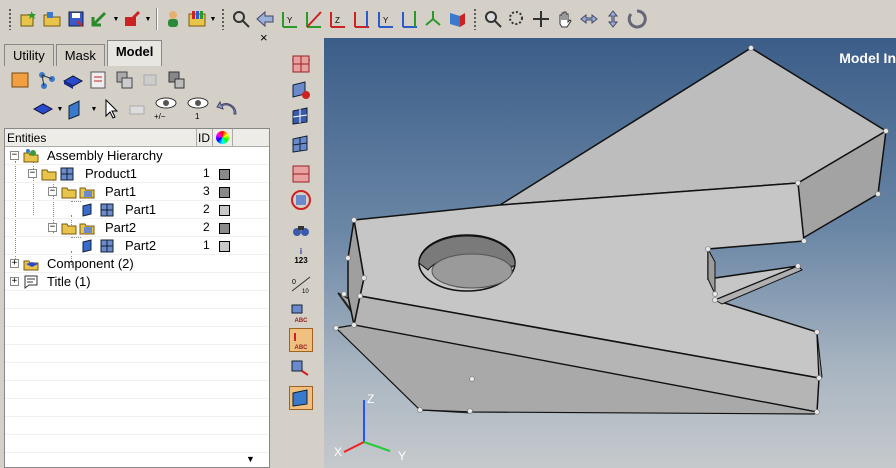 The width and height of the screenshot is (896, 468). I want to click on view-plus-y-icon: Z, so click(337, 19).